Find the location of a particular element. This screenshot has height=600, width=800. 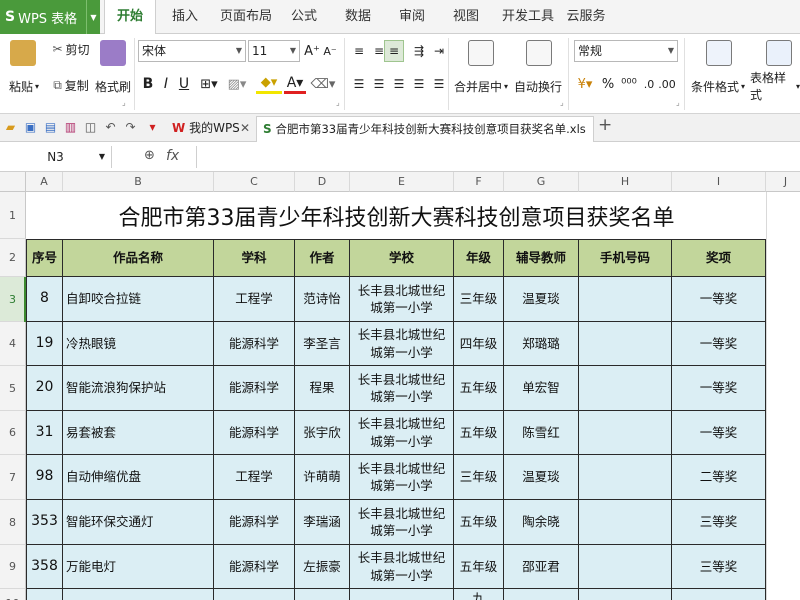

cell-author: 李圣言 is located at coordinates (322, 344).